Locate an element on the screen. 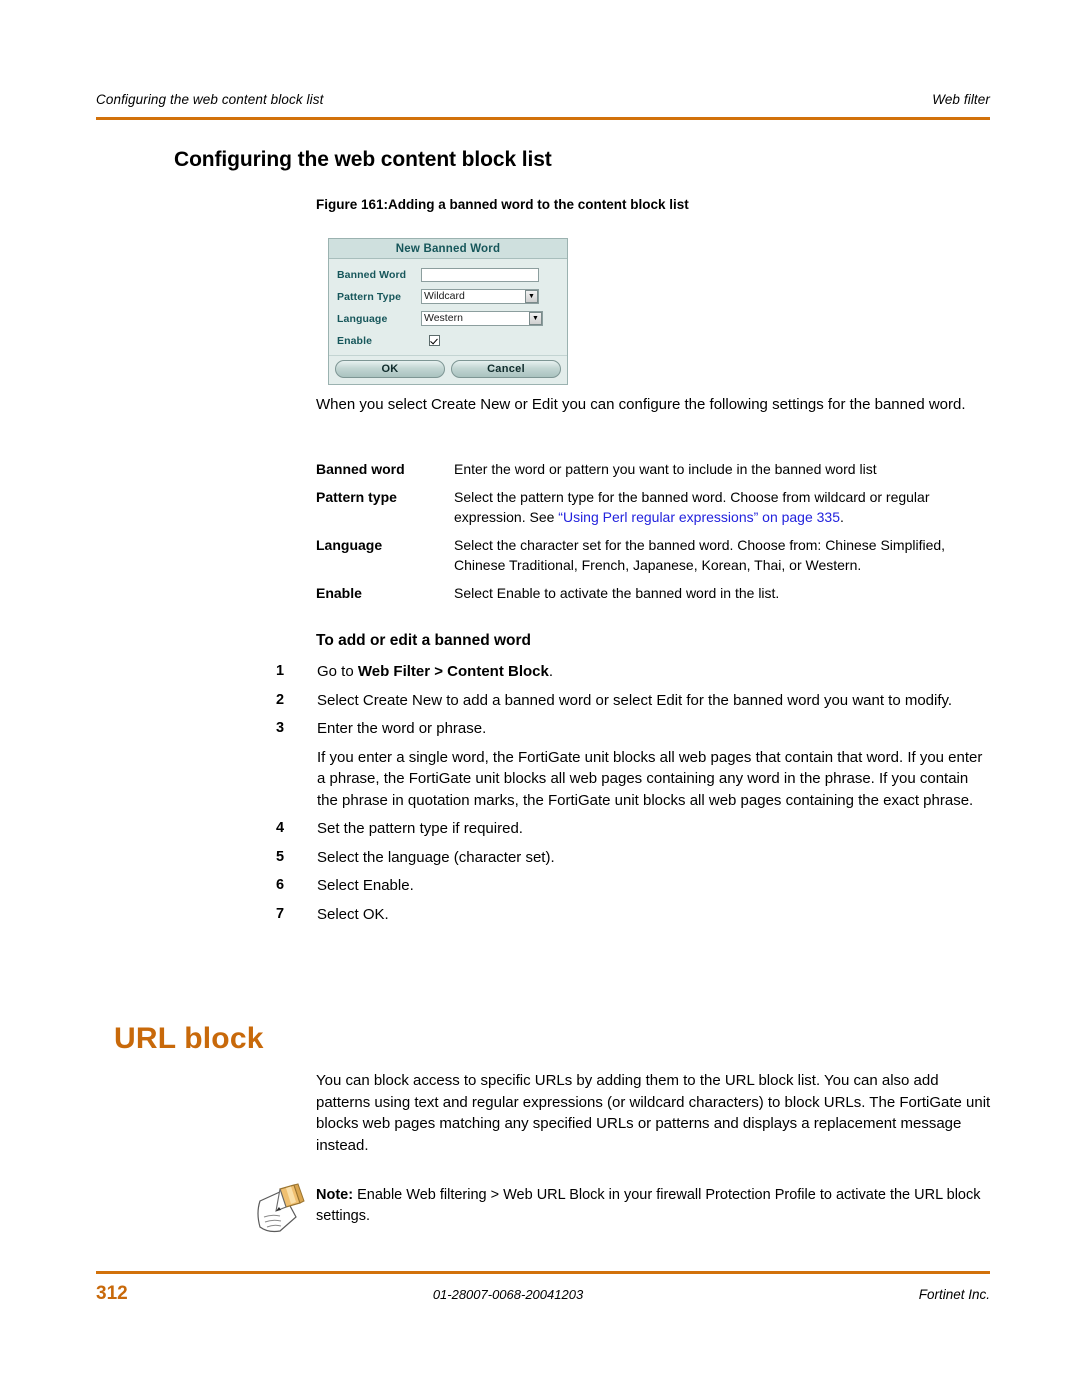 Image resolution: width=1080 pixels, height=1397 pixels. step-text-pre: Go to is located at coordinates (337, 671).